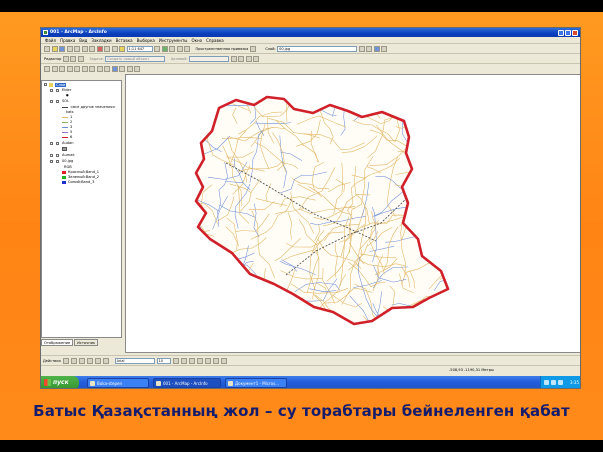  What do you see at coordinates (163, 360) in the screenshot?
I see `font-size-select: 10` at bounding box center [163, 360].